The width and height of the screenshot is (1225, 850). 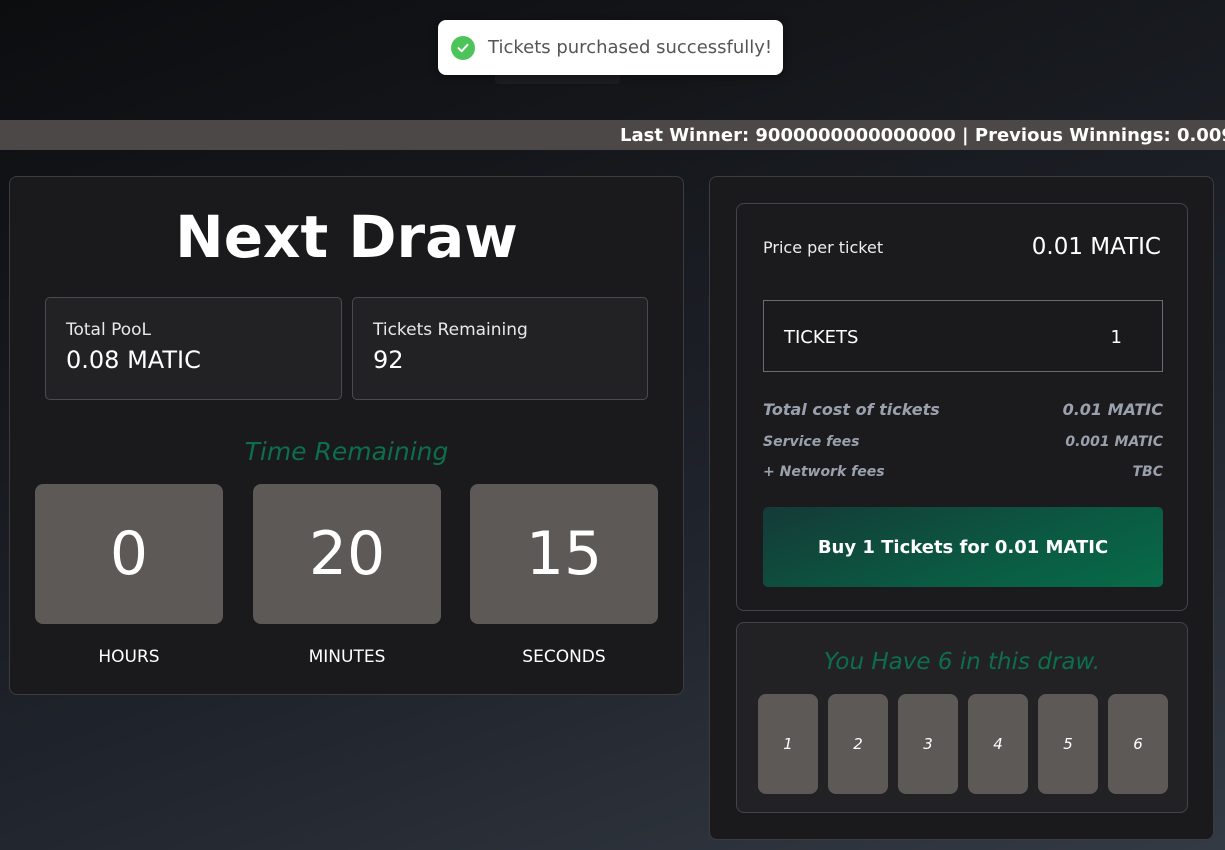 I want to click on ticket-tile: 5, so click(x=1068, y=744).